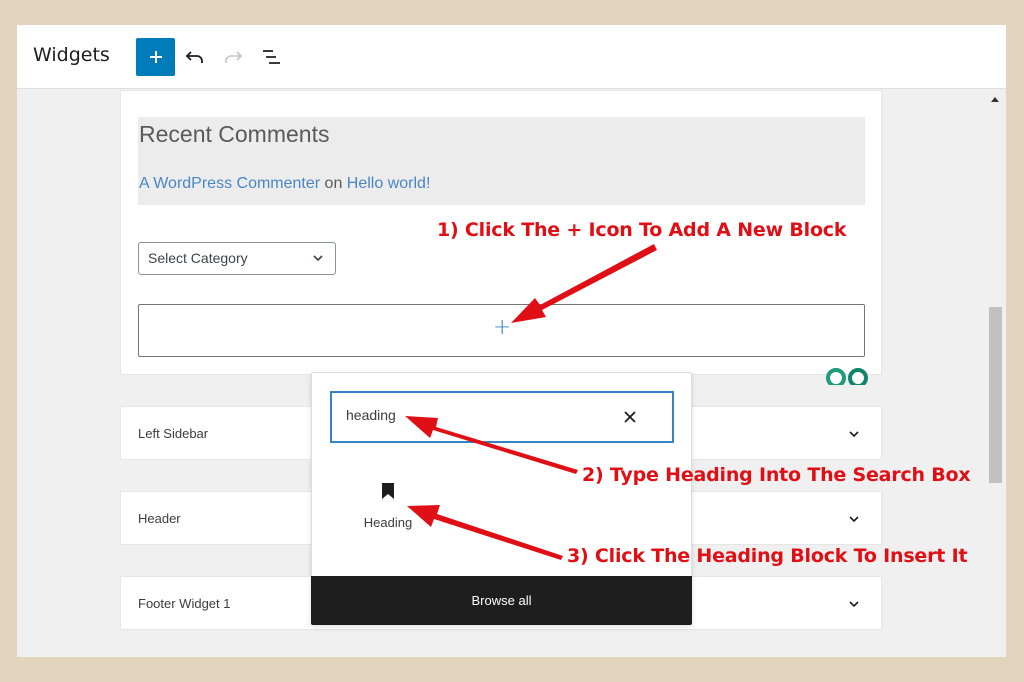  What do you see at coordinates (642, 230) in the screenshot?
I see `annotation-step-1: 1) Click The + Icon To Add A New Block` at bounding box center [642, 230].